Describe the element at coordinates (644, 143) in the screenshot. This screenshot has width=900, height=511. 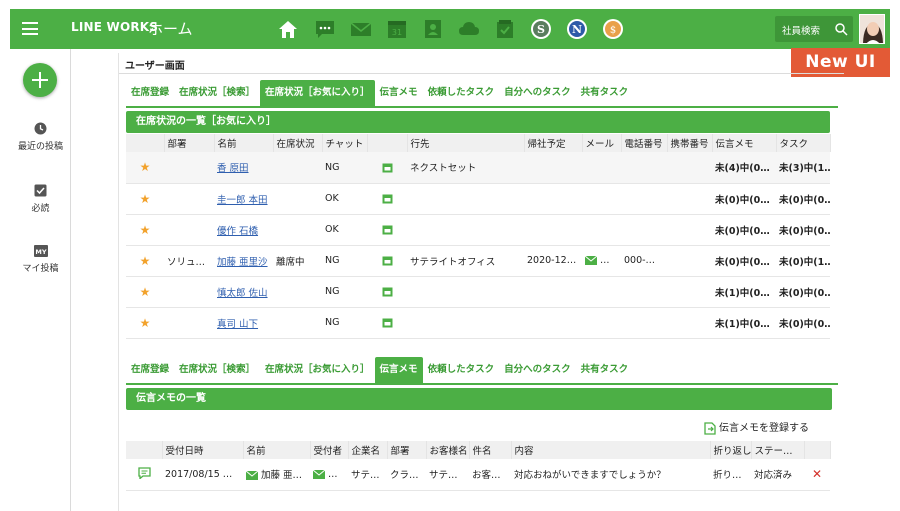
I see `col-phone: 電話番号` at that location.